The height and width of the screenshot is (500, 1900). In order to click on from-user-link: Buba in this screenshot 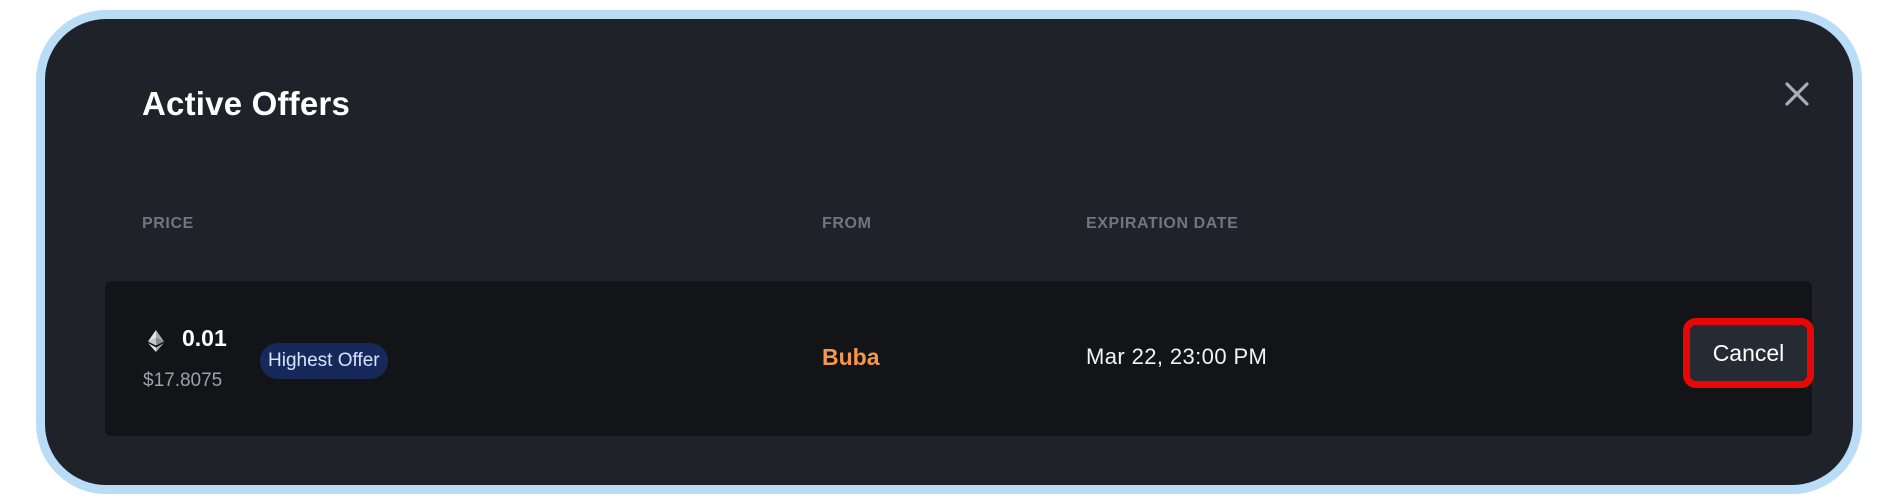, I will do `click(851, 357)`.